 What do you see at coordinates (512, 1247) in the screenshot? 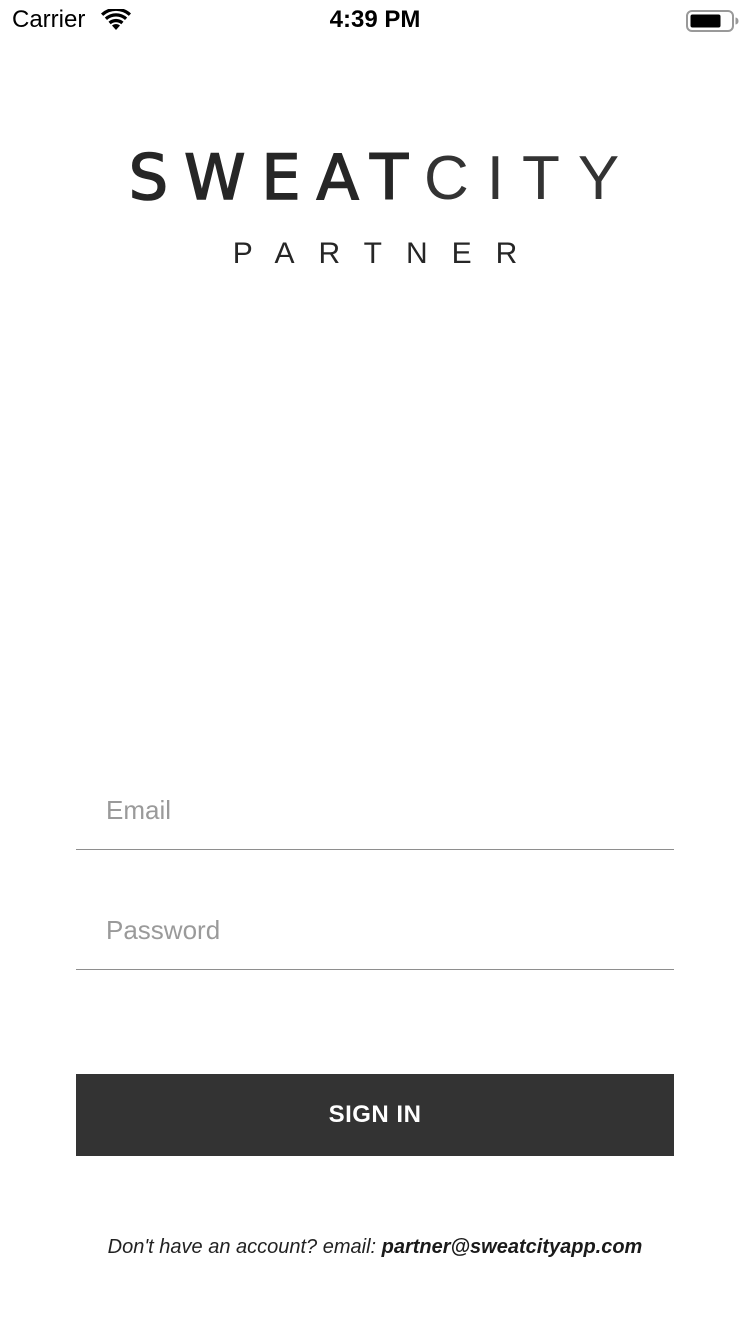
I see `partner-email-link: partner@sweatcityapp.com` at bounding box center [512, 1247].